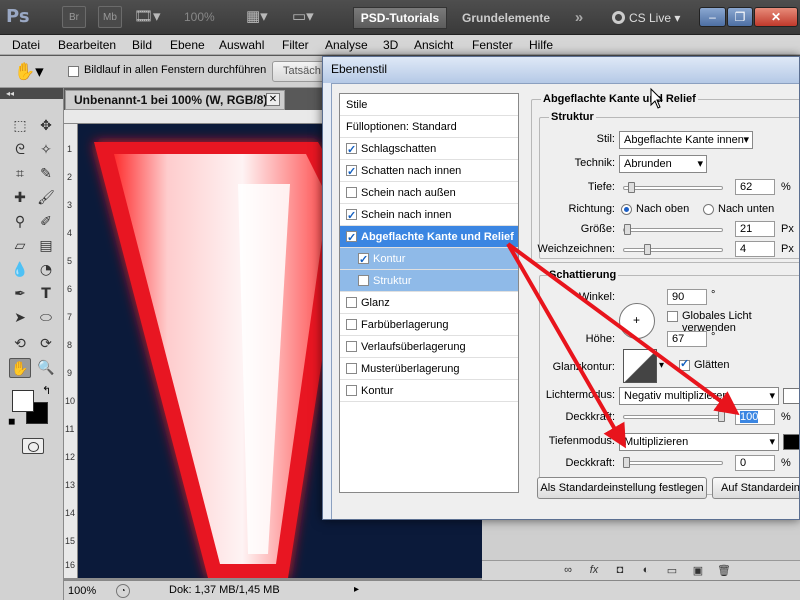 This screenshot has width=800, height=600. I want to click on document-close-button: ✕, so click(273, 99).